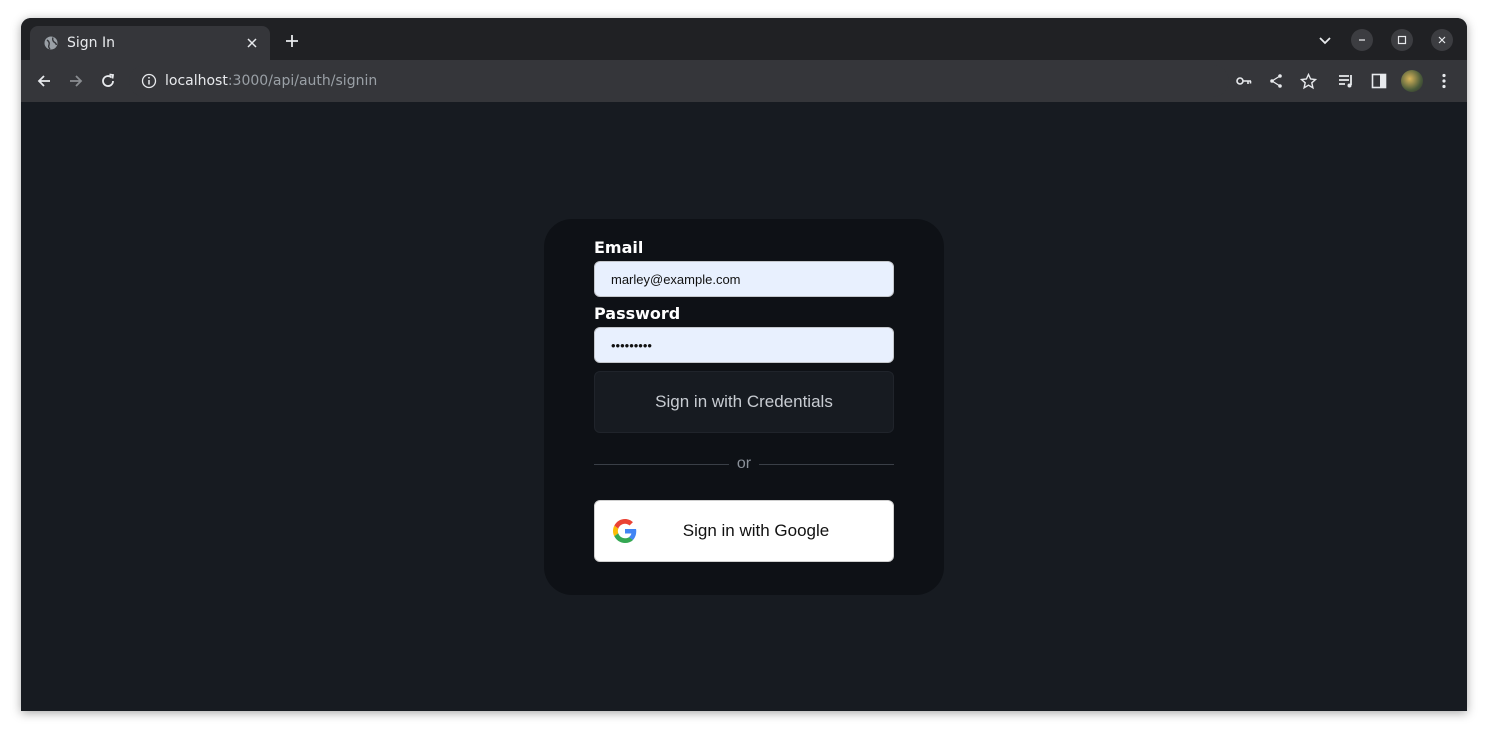 This screenshot has width=1488, height=735. Describe the element at coordinates (744, 39) in the screenshot. I see `tab-strip: Sign In` at that location.